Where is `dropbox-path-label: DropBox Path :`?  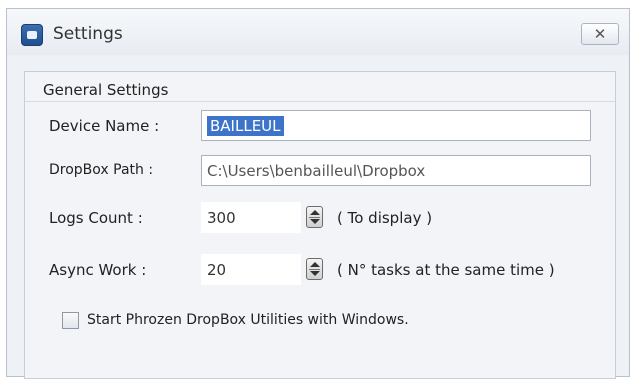
dropbox-path-label: DropBox Path : is located at coordinates (101, 170).